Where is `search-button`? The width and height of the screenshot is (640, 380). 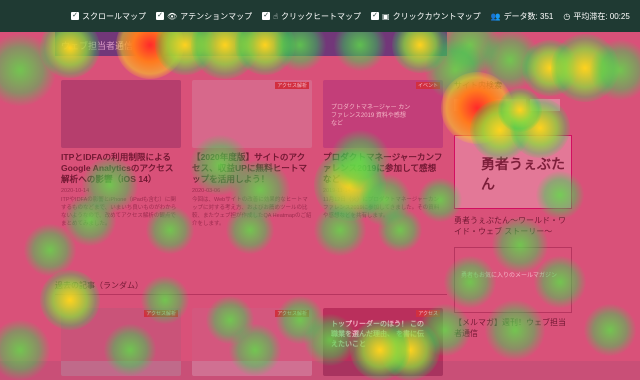 search-button is located at coordinates (545, 105).